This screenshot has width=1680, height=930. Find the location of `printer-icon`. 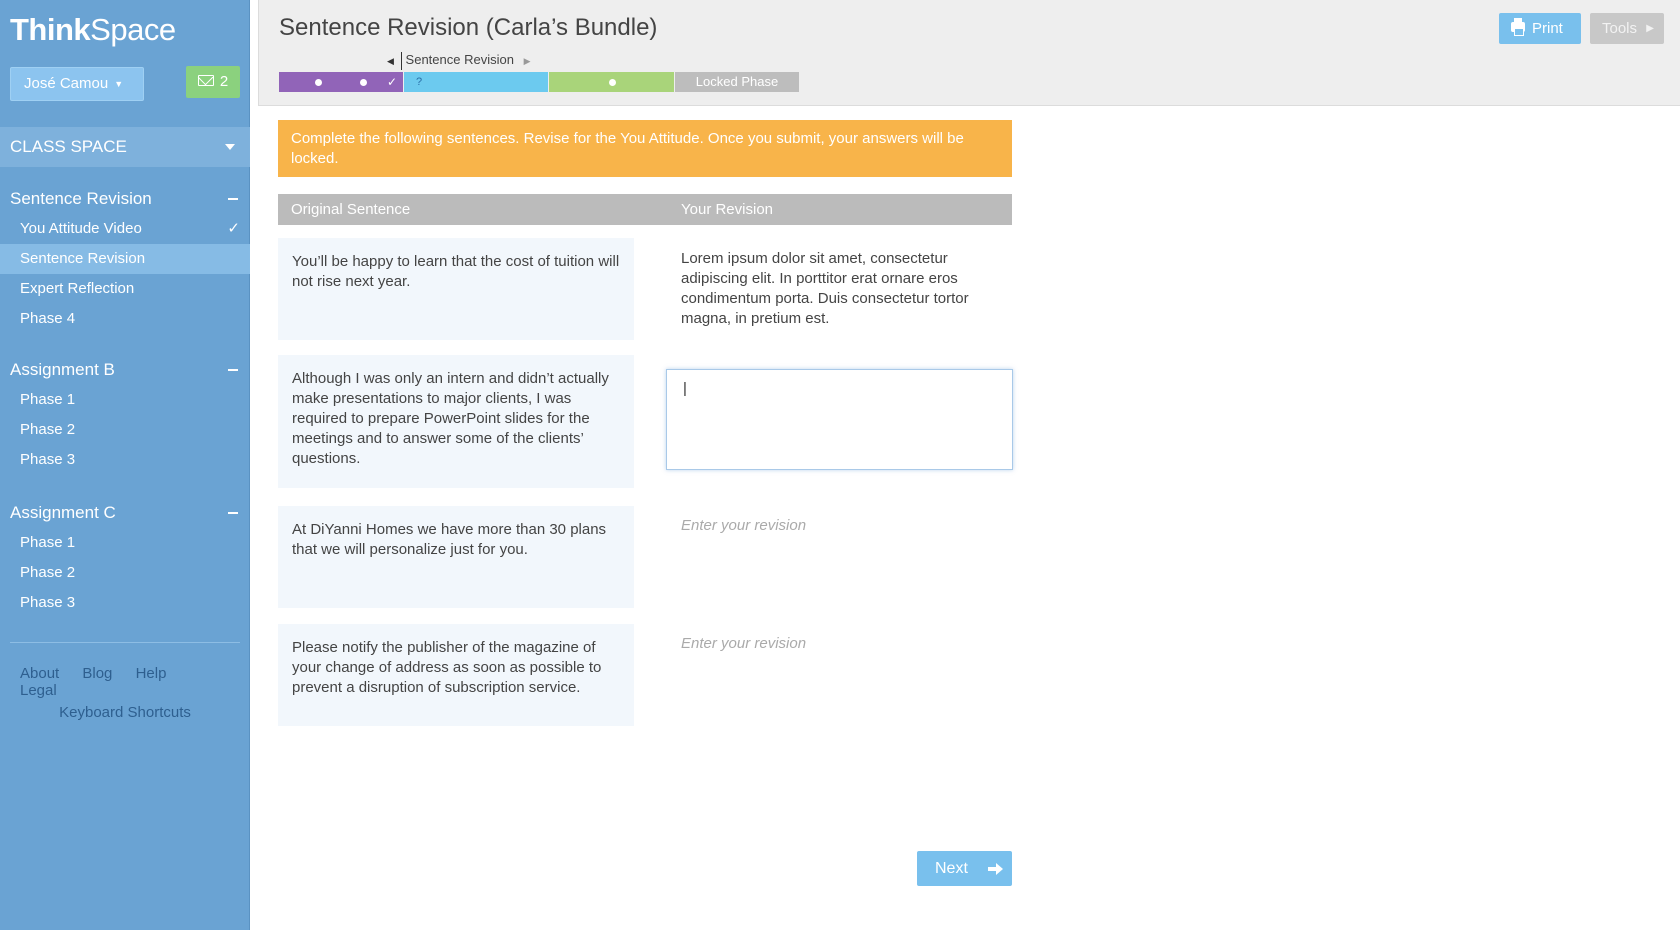

printer-icon is located at coordinates (1518, 27).